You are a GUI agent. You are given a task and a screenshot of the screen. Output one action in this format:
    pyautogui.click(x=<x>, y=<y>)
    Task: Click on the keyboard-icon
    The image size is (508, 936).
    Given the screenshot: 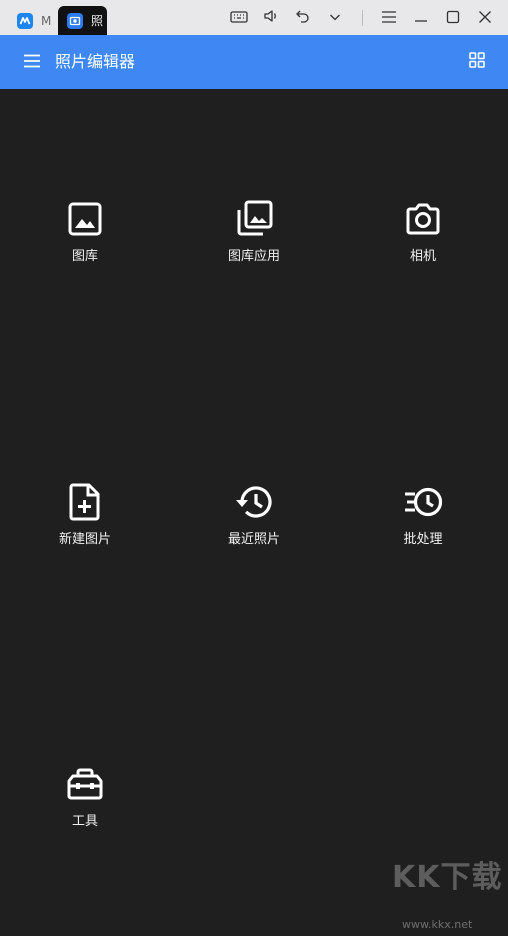 What is the action you would take?
    pyautogui.click(x=239, y=18)
    